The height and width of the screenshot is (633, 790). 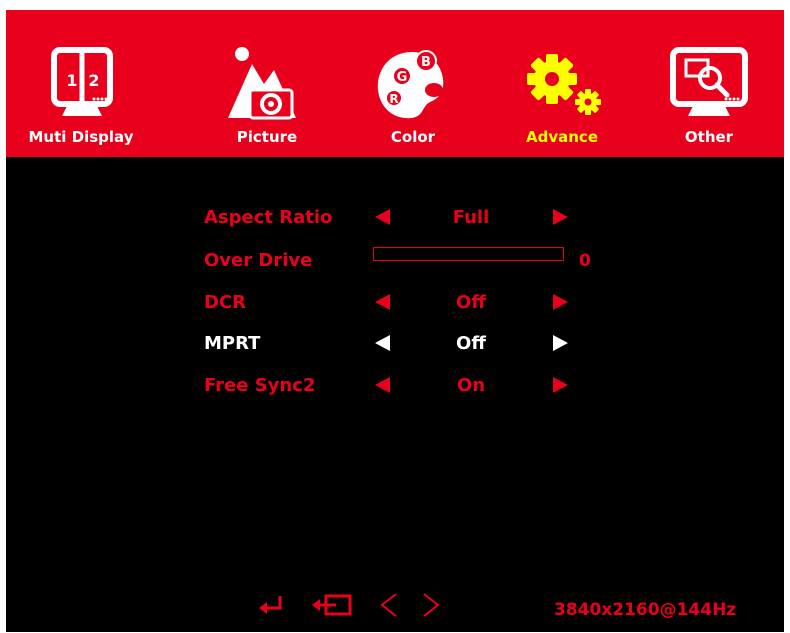 I want to click on tab-other: Other, so click(x=709, y=83).